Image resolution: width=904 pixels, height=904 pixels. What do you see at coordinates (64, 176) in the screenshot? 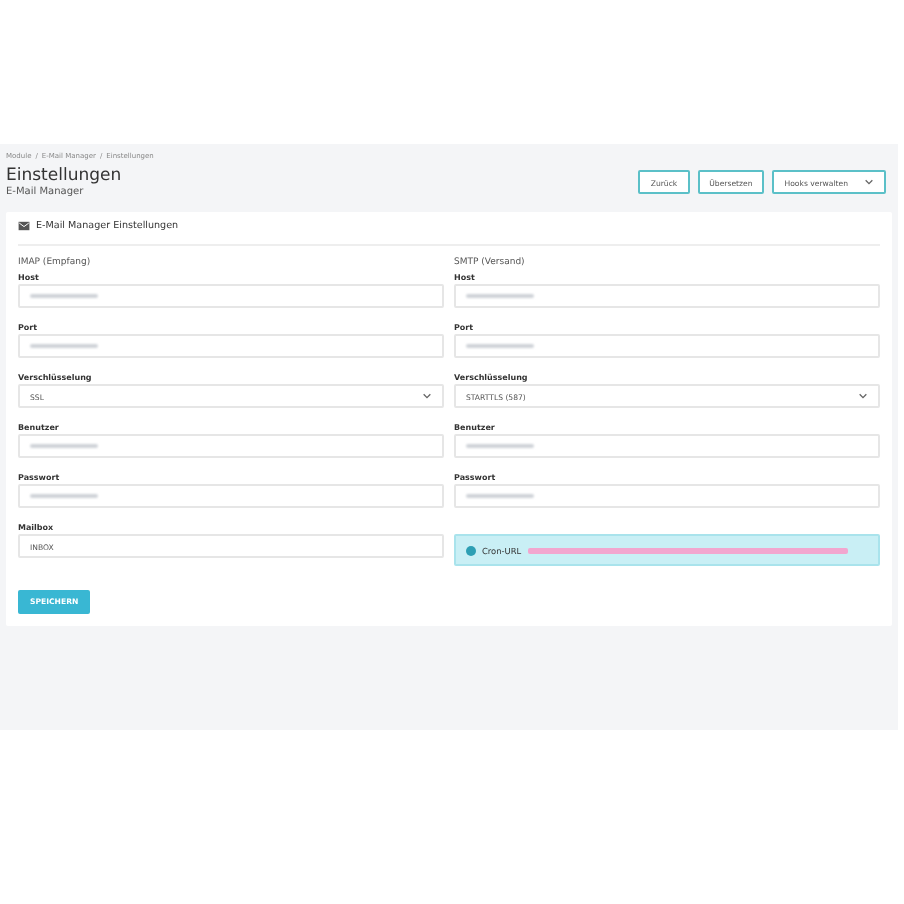
I see `page-title: Einstellungen` at bounding box center [64, 176].